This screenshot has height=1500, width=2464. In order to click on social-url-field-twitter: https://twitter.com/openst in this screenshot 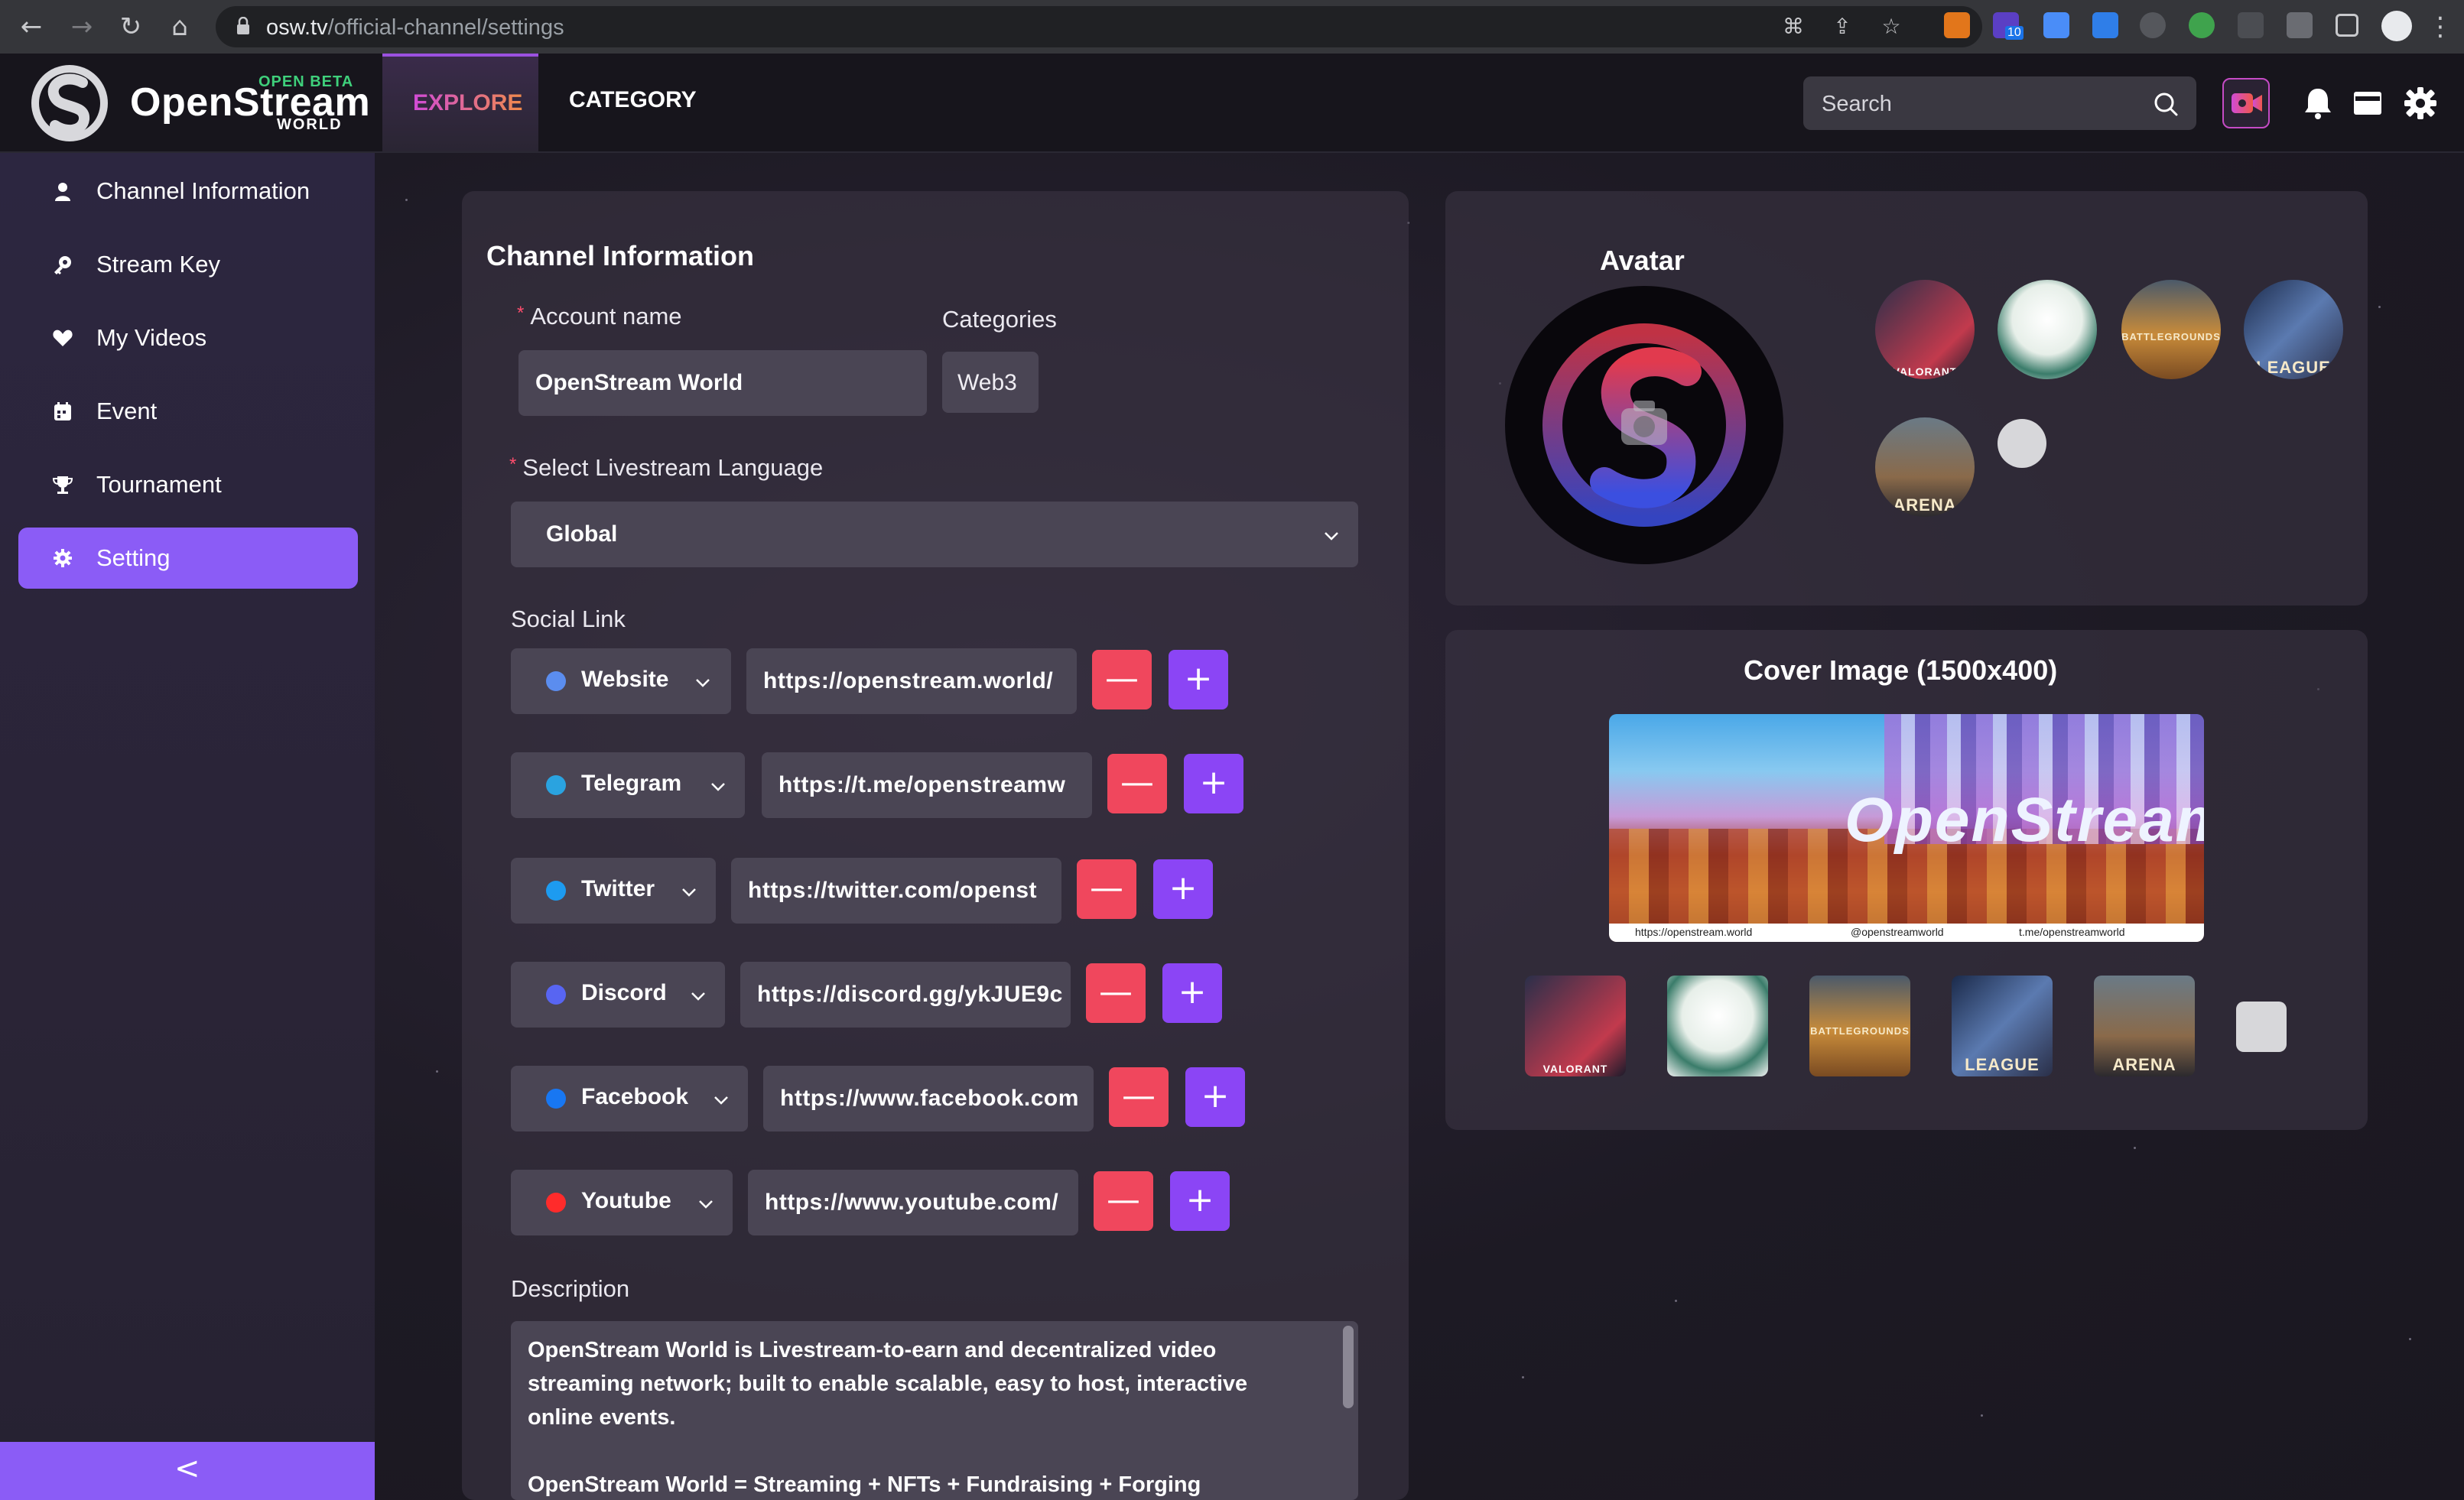, I will do `click(896, 891)`.